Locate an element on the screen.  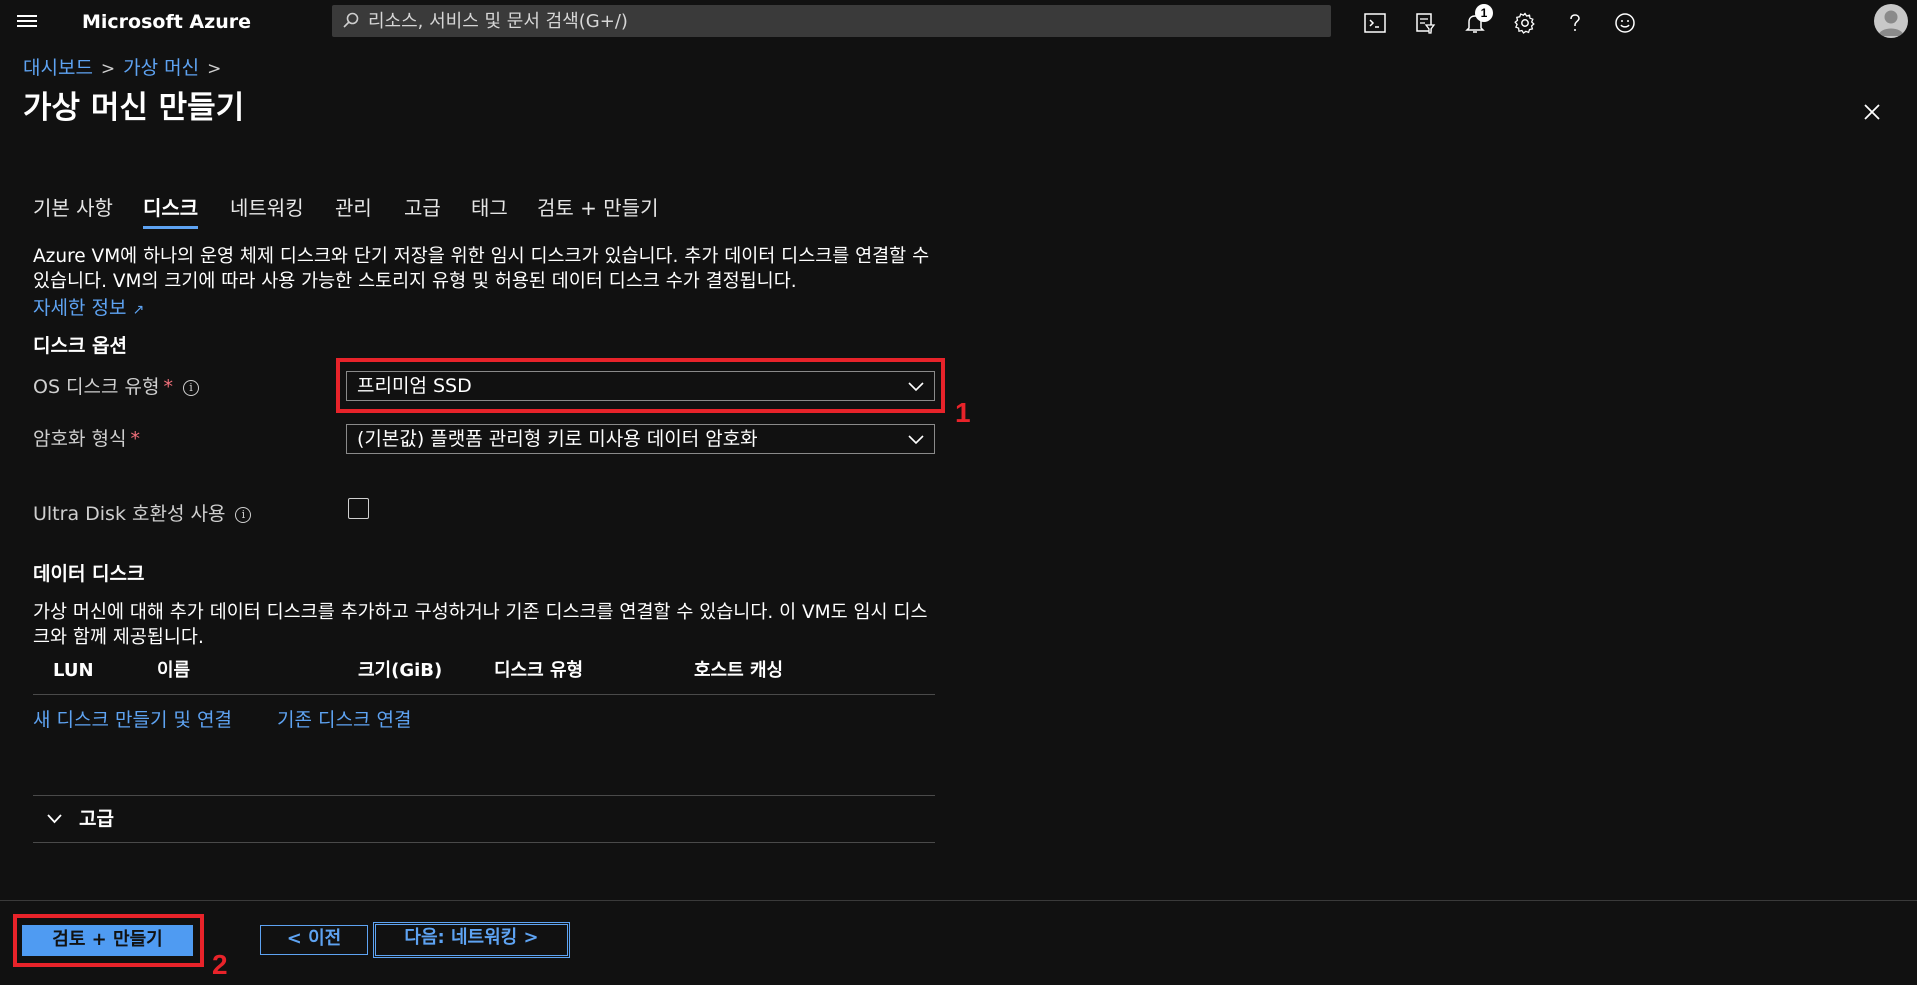
highlight-box-review-create is located at coordinates (108, 940).